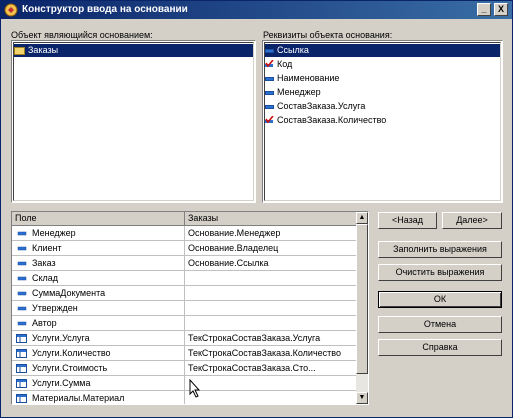 This screenshot has height=418, width=513. What do you see at coordinates (98, 308) in the screenshot?
I see `field-cell: Утвержден` at bounding box center [98, 308].